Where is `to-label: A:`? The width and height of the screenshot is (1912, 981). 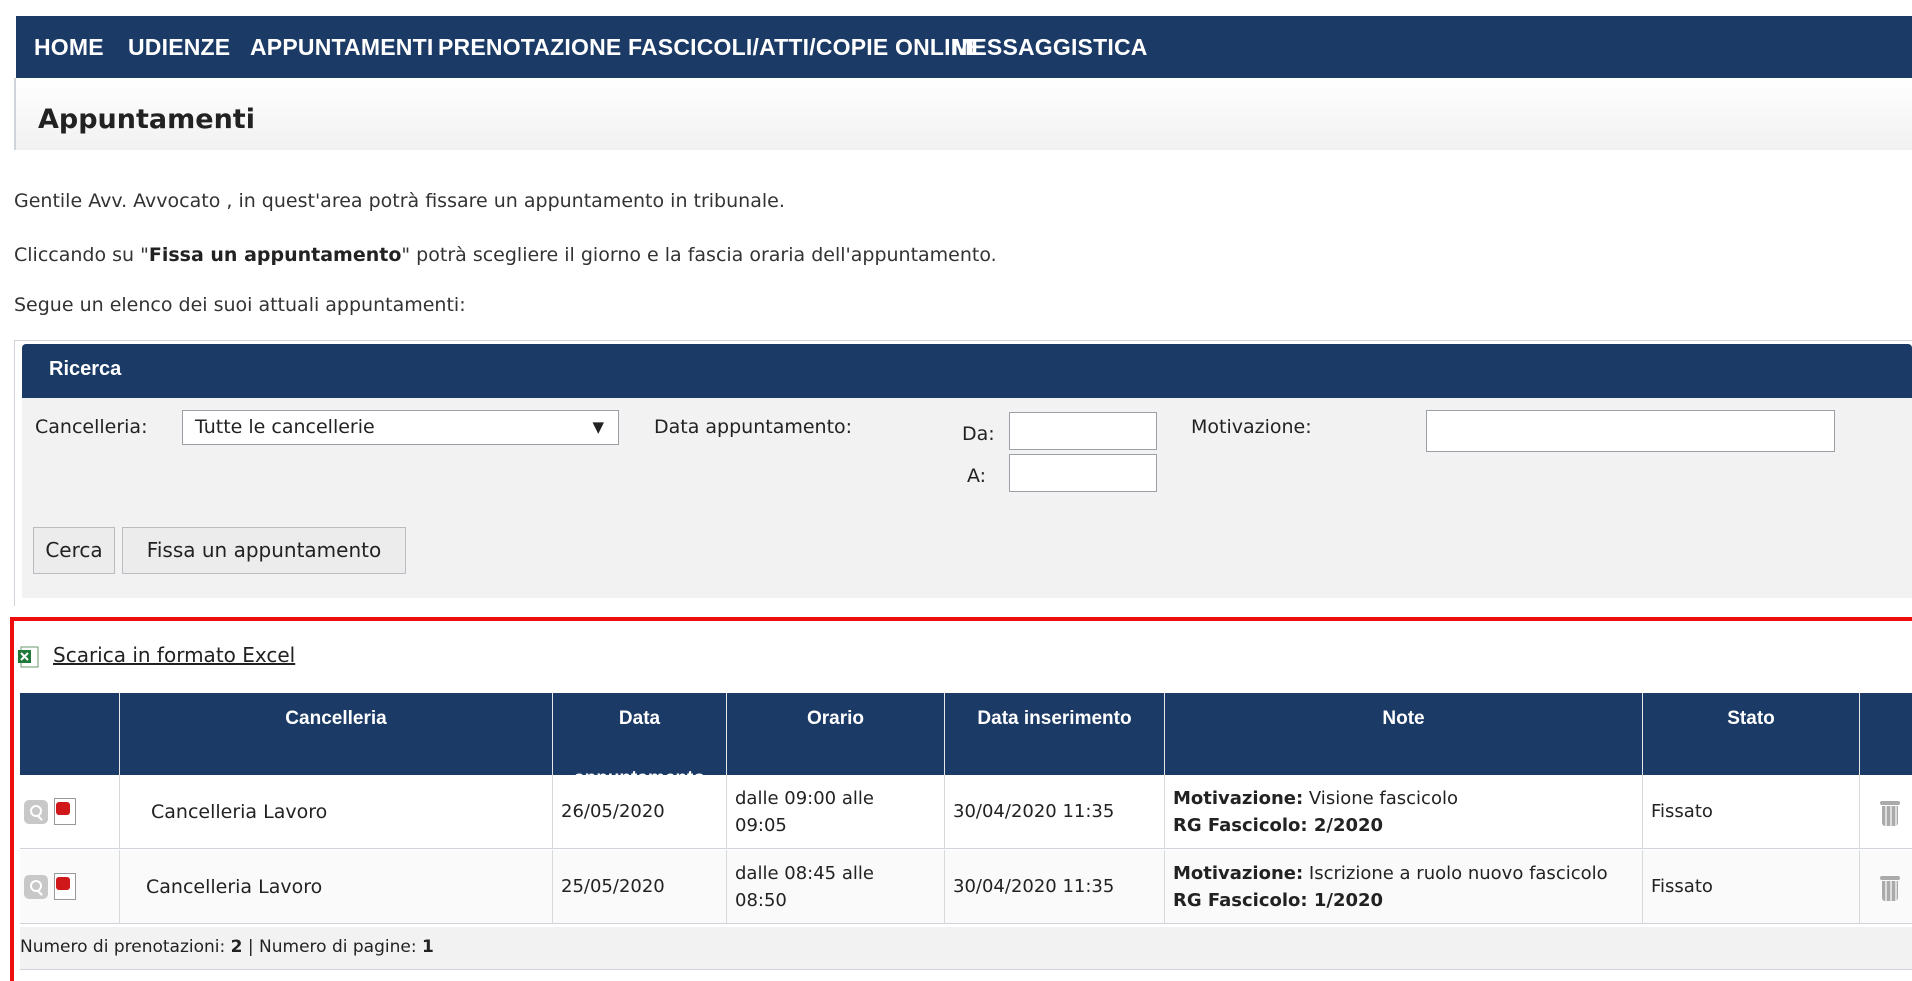
to-label: A: is located at coordinates (977, 476).